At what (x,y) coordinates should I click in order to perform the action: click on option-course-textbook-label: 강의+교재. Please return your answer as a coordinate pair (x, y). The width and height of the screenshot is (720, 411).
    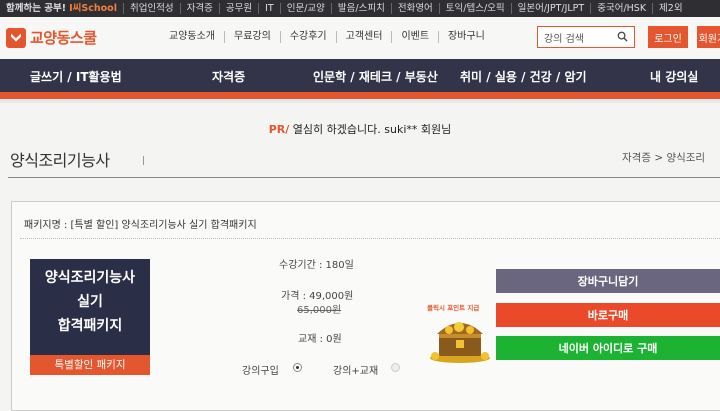
    Looking at the image, I should click on (356, 371).